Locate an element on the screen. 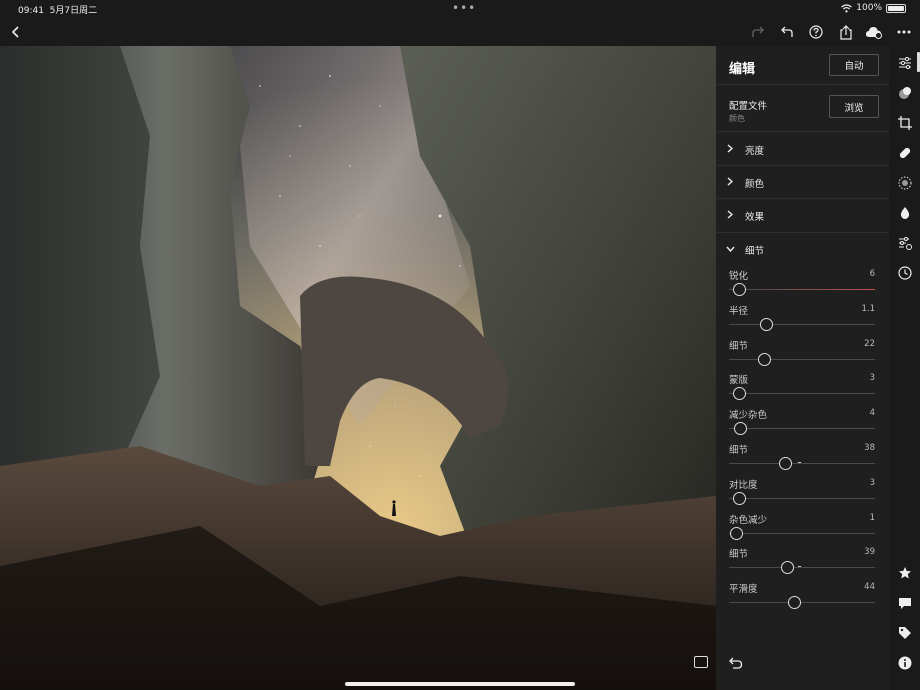 The image size is (920, 690). more-icon is located at coordinates (904, 32).